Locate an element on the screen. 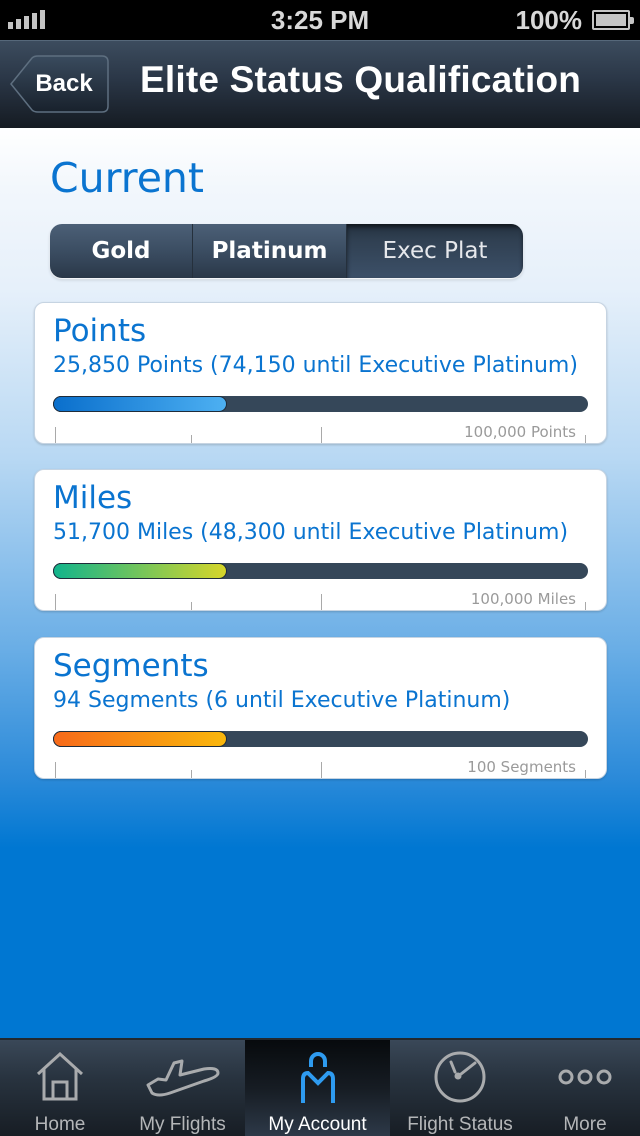 The image size is (640, 1136). back-button: Back is located at coordinates (60, 84).